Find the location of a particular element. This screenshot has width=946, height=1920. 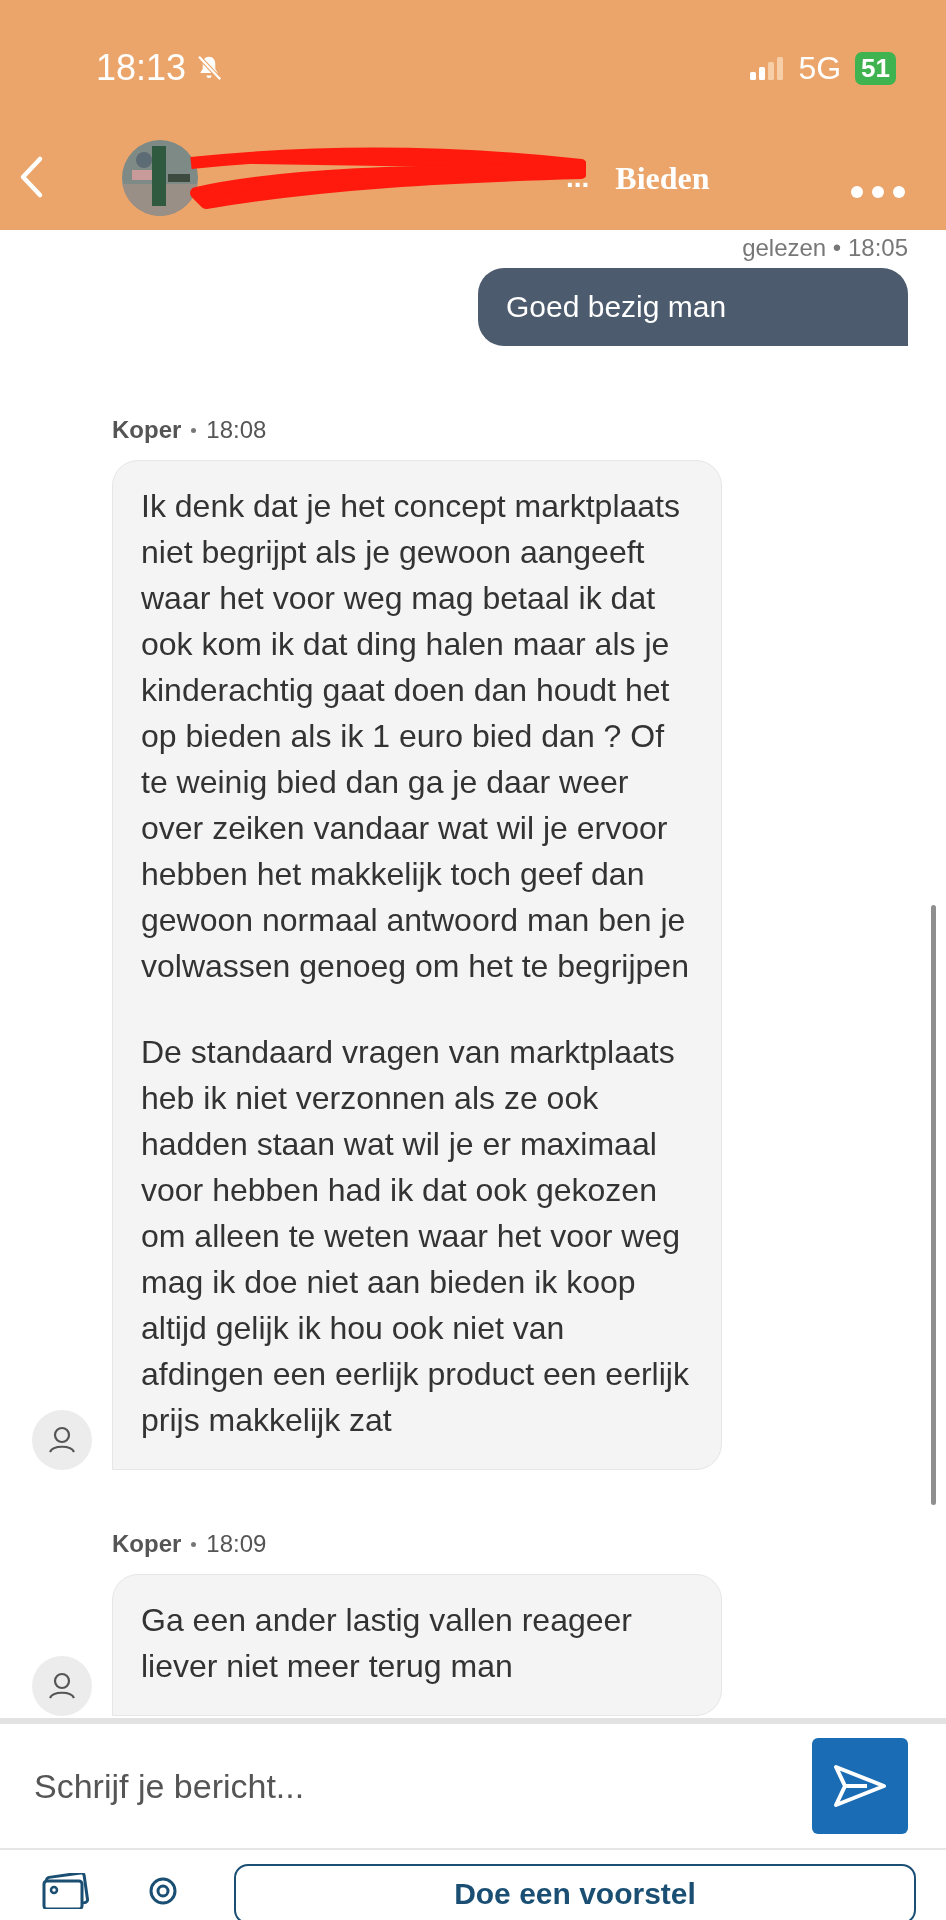

battery-indicator: 51 is located at coordinates (875, 68).